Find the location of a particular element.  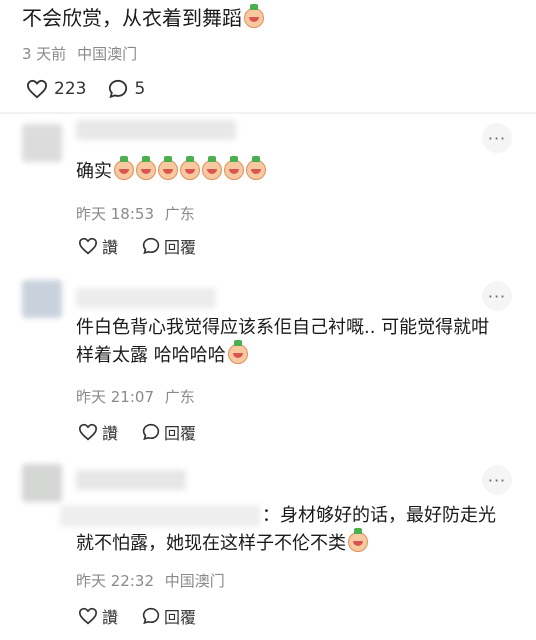

post-text: 不会欣赏，从衣着到舞蹈 is located at coordinates (143, 18).